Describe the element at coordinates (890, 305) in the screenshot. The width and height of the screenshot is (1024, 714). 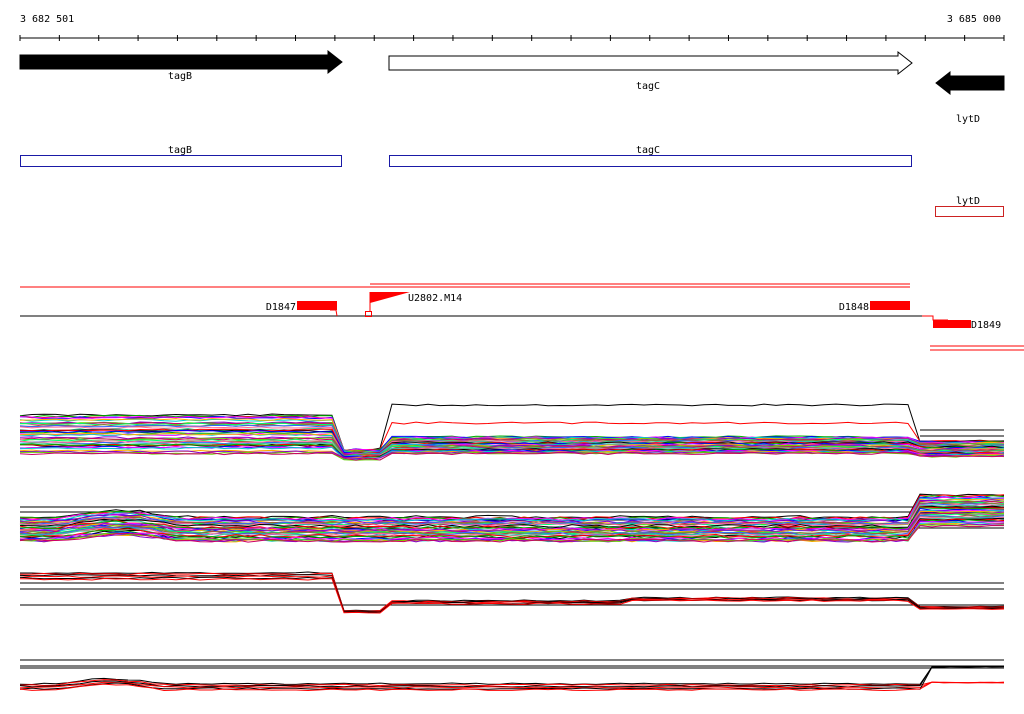
I see `feature-D1848` at that location.